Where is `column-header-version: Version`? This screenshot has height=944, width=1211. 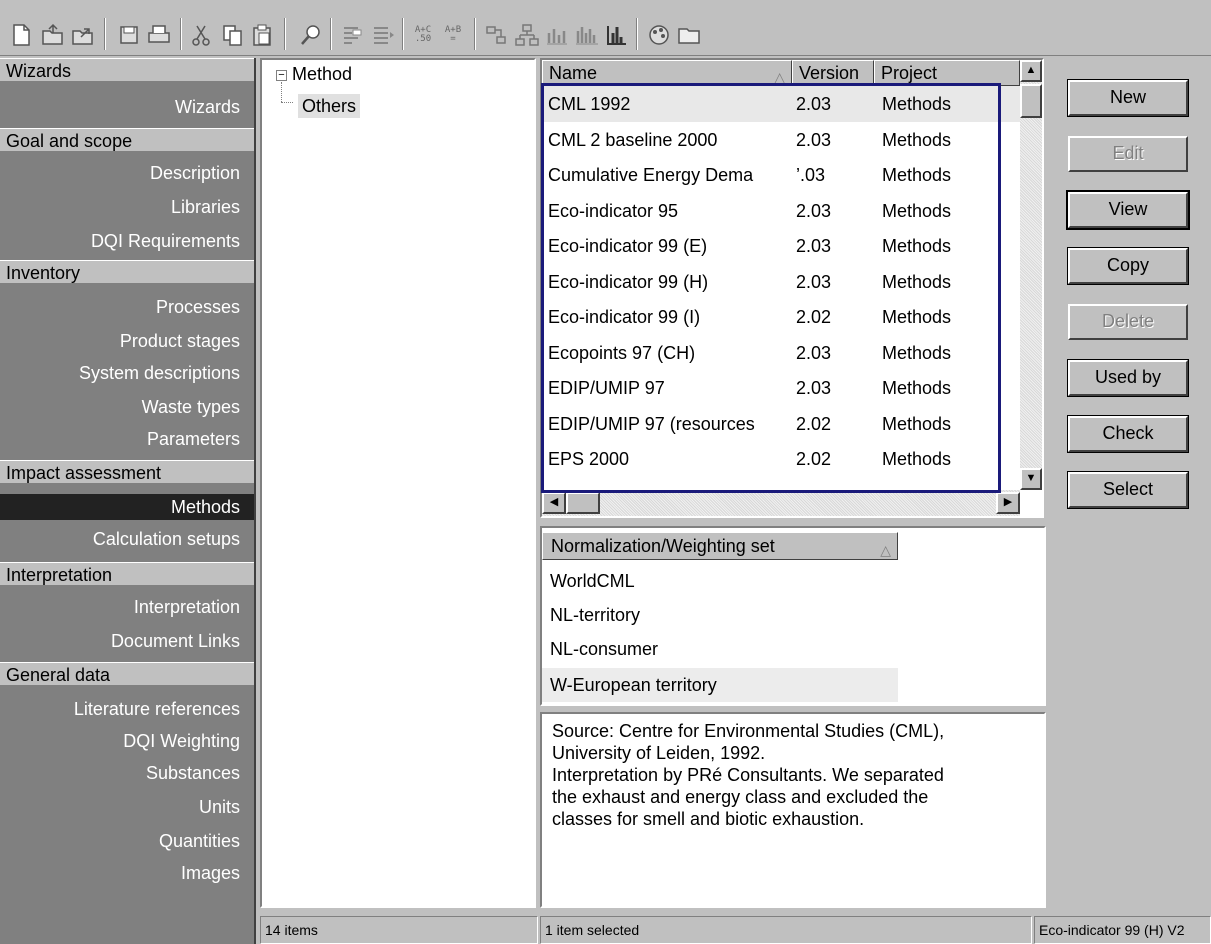 column-header-version: Version is located at coordinates (833, 73).